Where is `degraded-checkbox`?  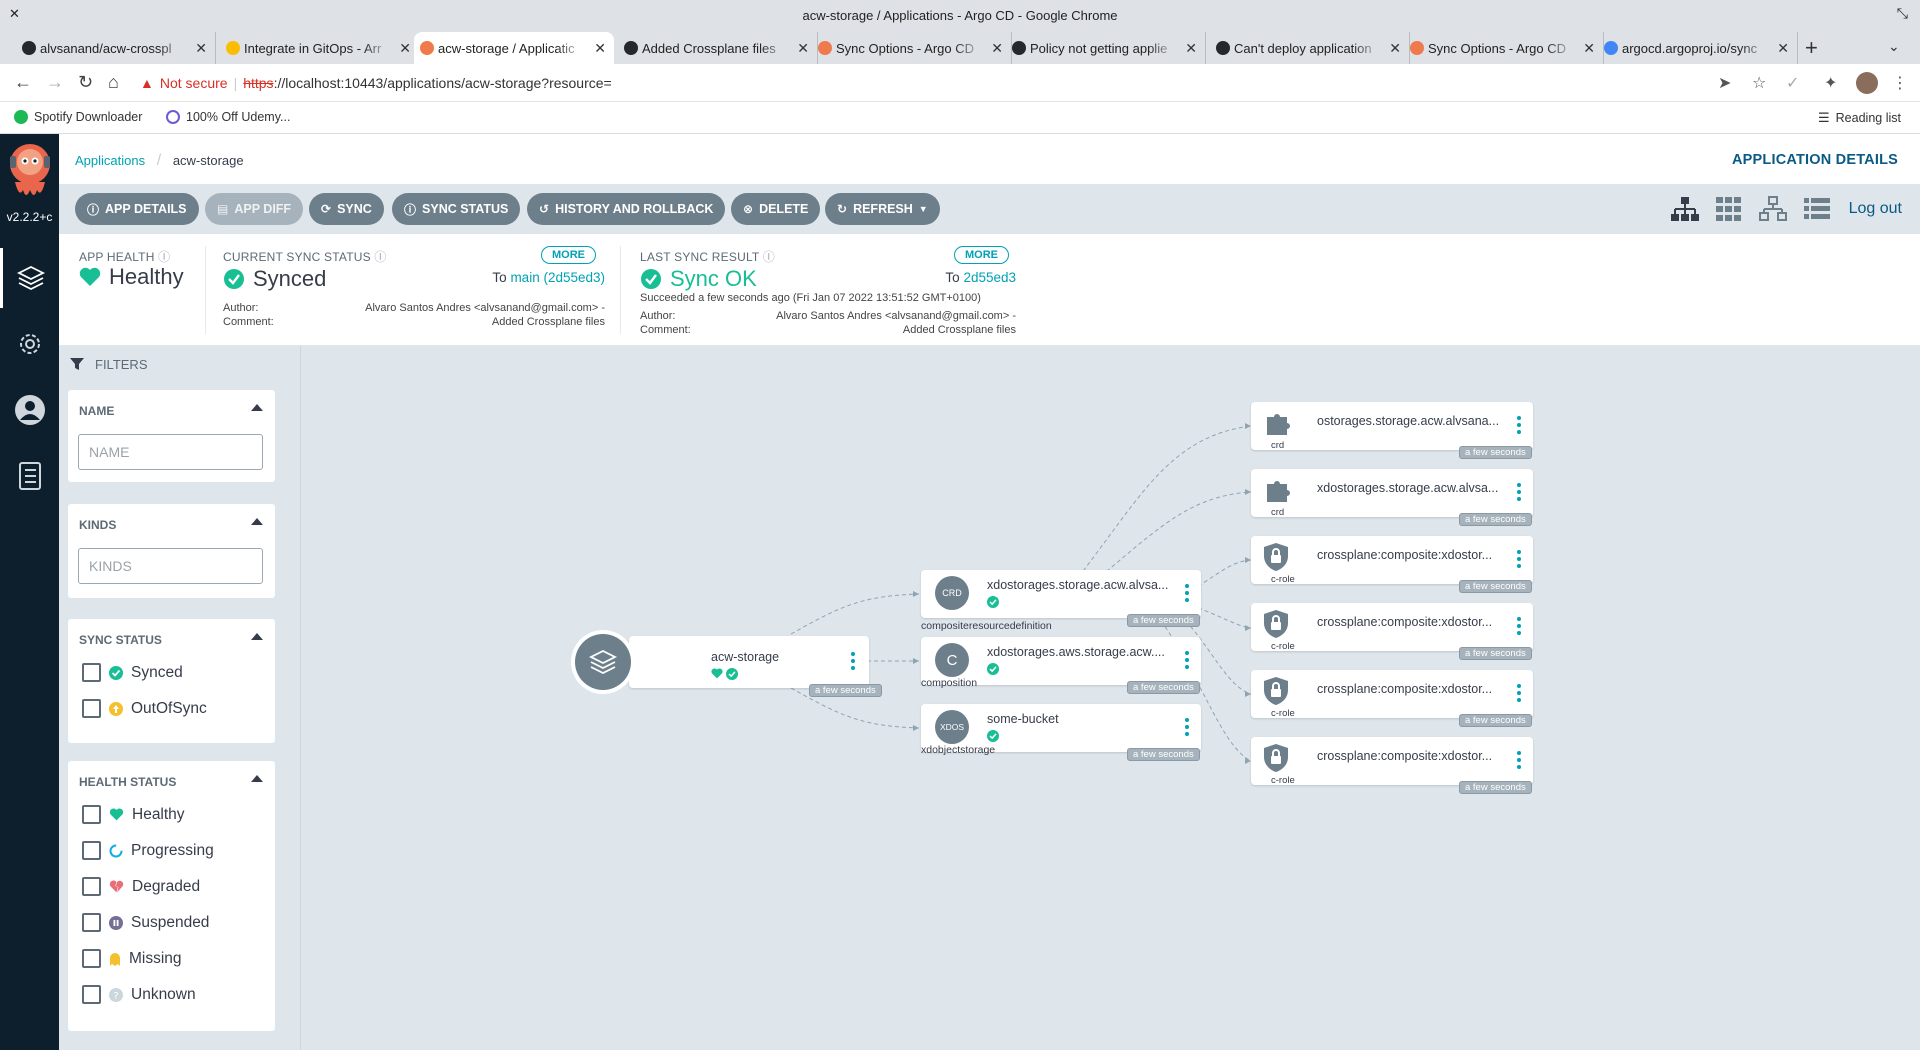
degraded-checkbox is located at coordinates (91, 886).